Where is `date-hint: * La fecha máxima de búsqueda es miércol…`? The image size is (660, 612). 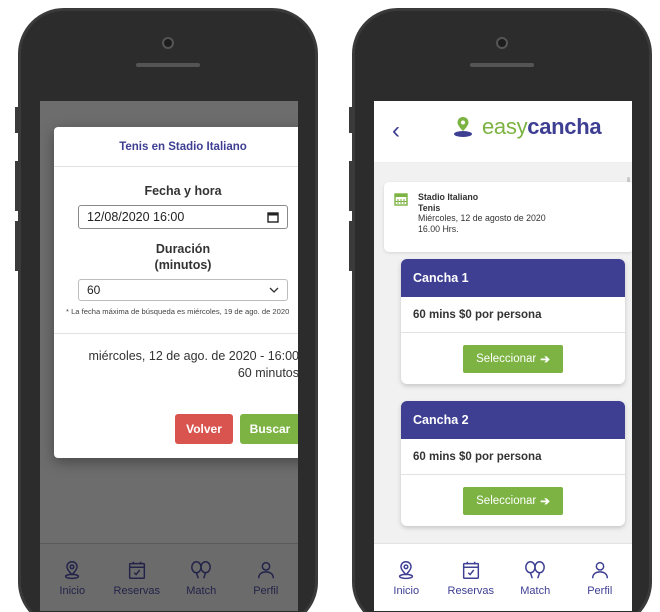
date-hint: * La fecha máxima de búsqueda es miércol… is located at coordinates (178, 311).